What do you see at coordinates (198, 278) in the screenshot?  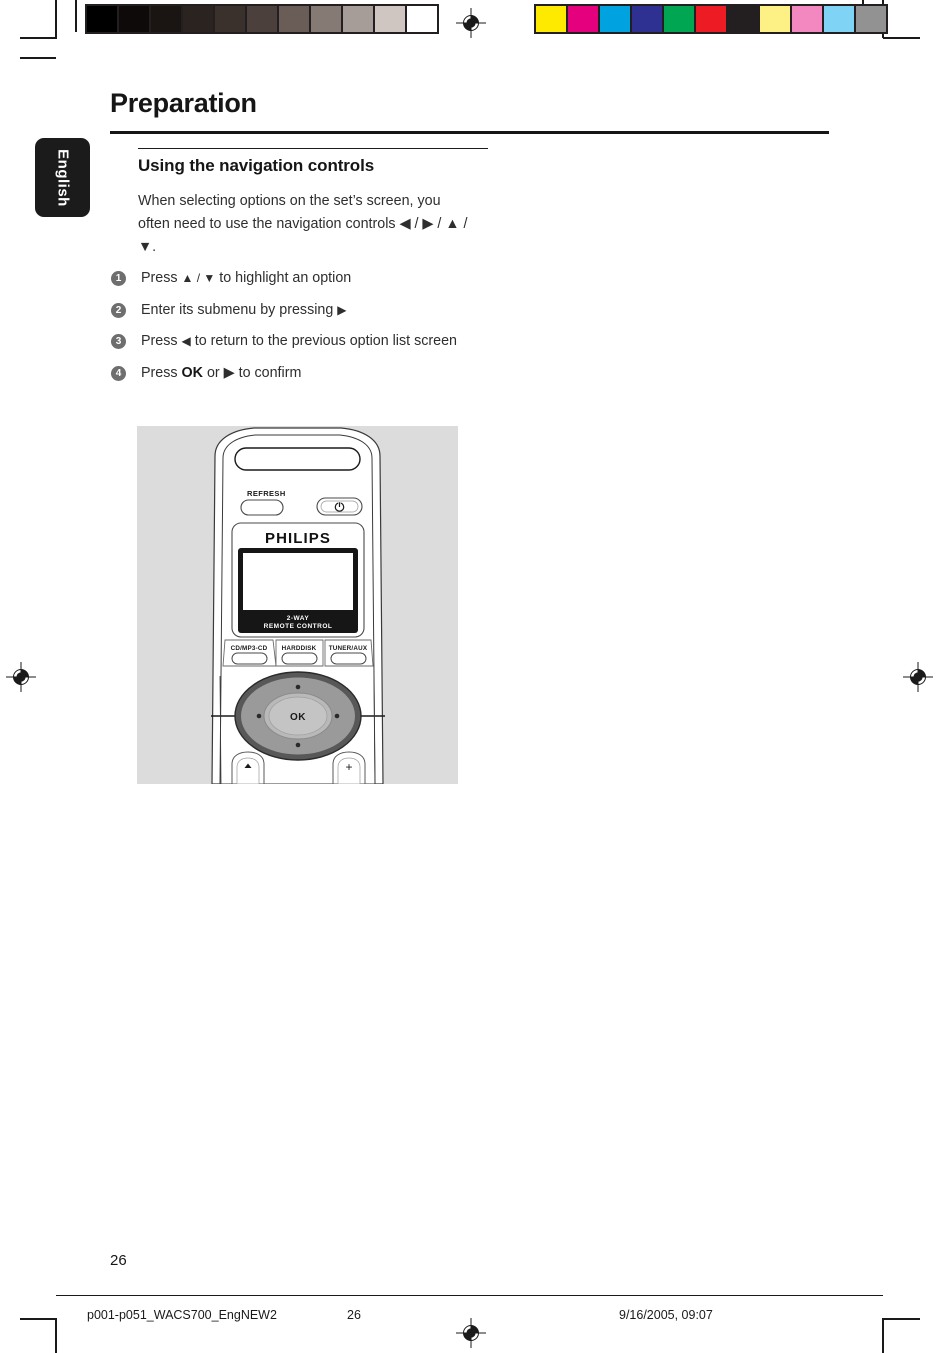 I see `step-glyphs: ▲ / ▼` at bounding box center [198, 278].